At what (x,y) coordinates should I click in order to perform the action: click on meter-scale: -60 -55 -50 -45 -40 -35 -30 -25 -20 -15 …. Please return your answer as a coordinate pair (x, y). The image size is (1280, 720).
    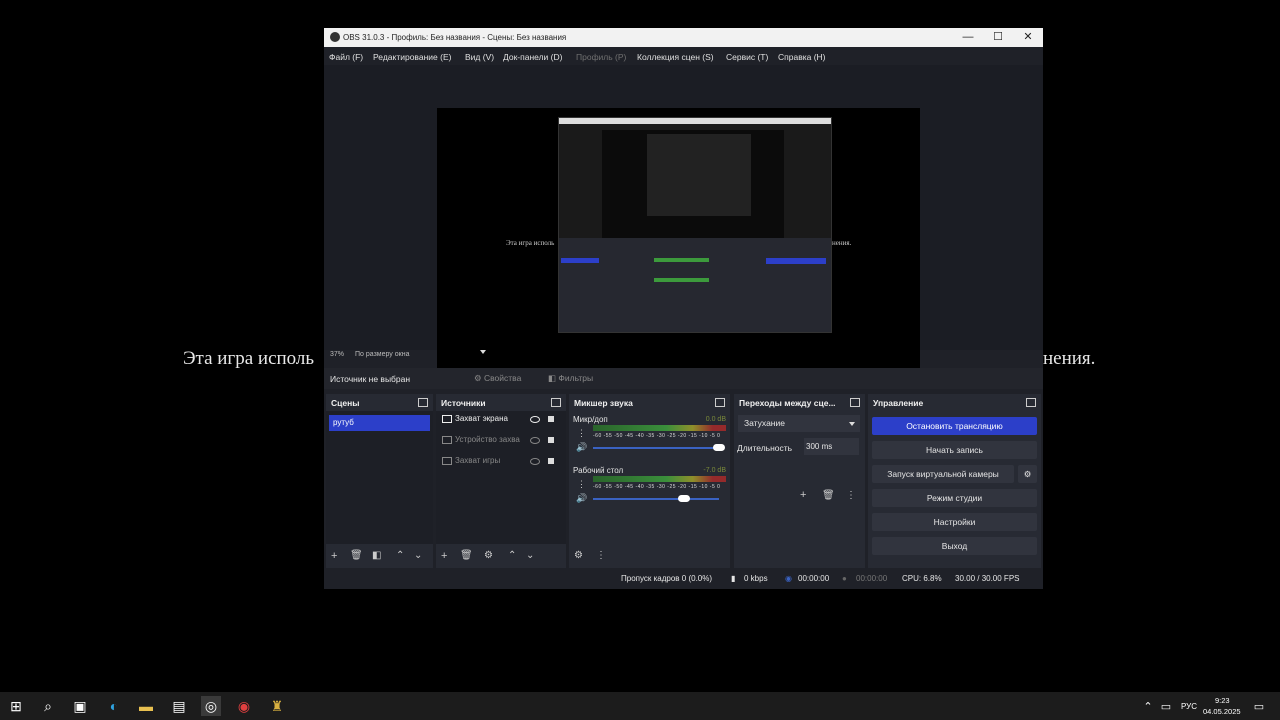
    Looking at the image, I should click on (657, 436).